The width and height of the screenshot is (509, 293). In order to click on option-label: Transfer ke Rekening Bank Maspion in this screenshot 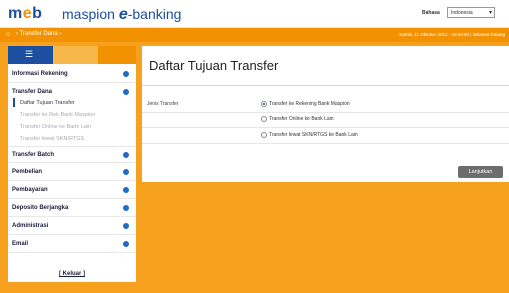, I will do `click(309, 104)`.